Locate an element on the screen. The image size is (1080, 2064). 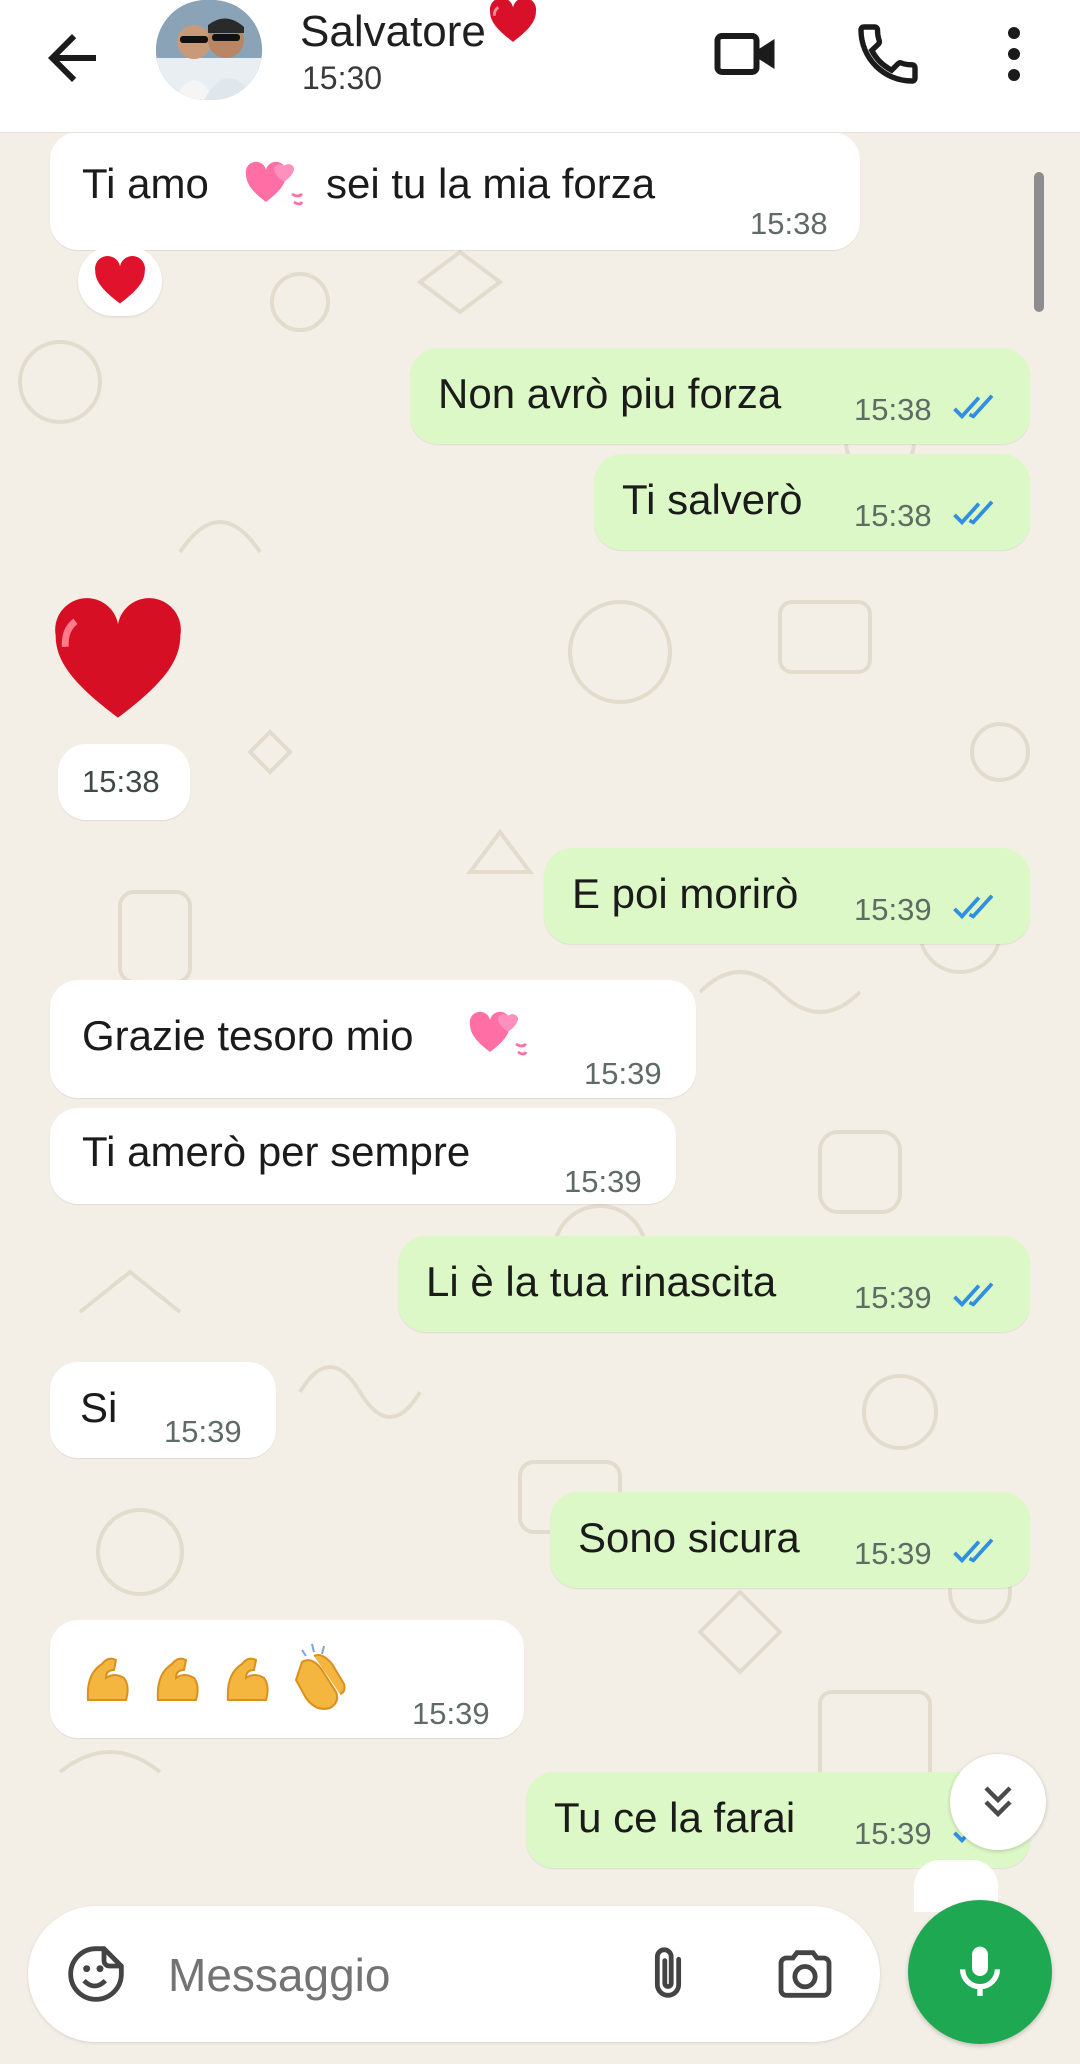
flexed-biceps-x3-clapping-hands-emoji is located at coordinates (216, 1676).